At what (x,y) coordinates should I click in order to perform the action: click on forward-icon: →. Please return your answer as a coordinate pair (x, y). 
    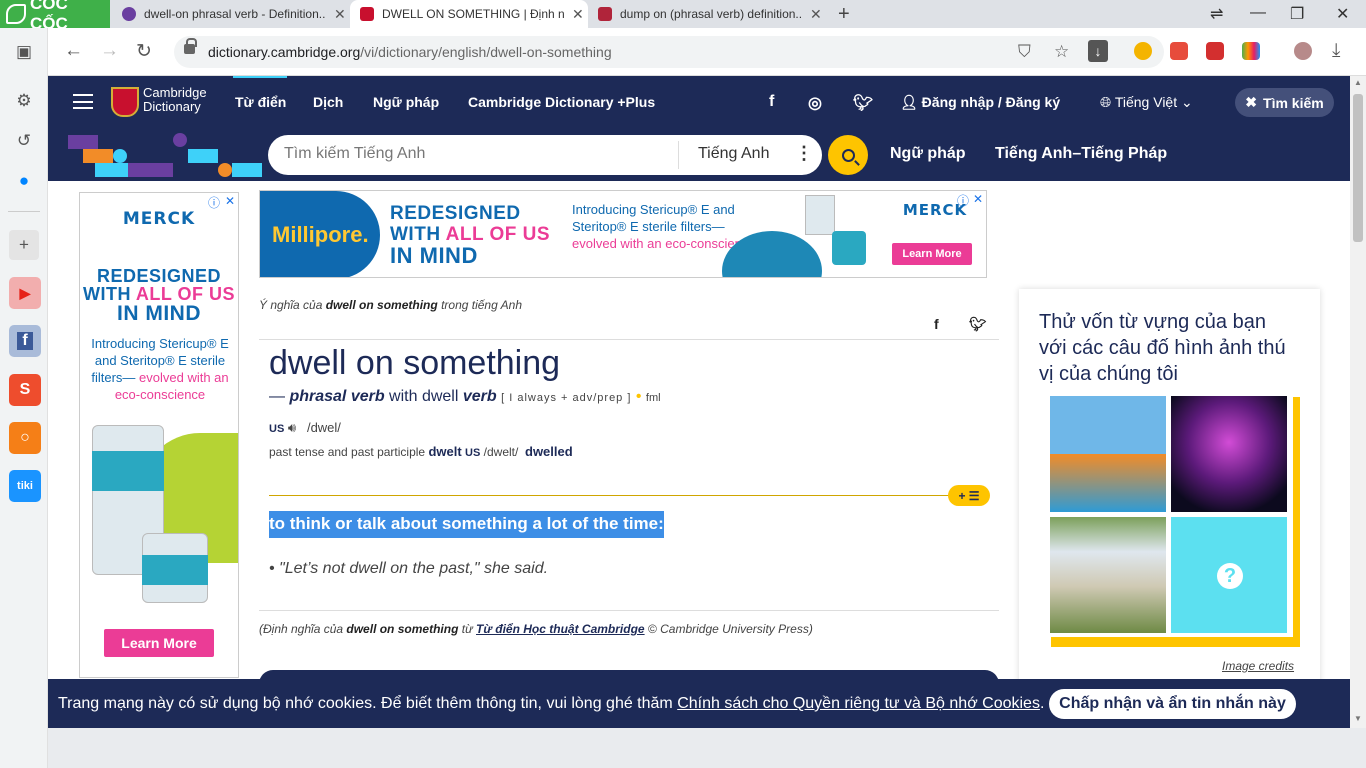
    Looking at the image, I should click on (109, 51).